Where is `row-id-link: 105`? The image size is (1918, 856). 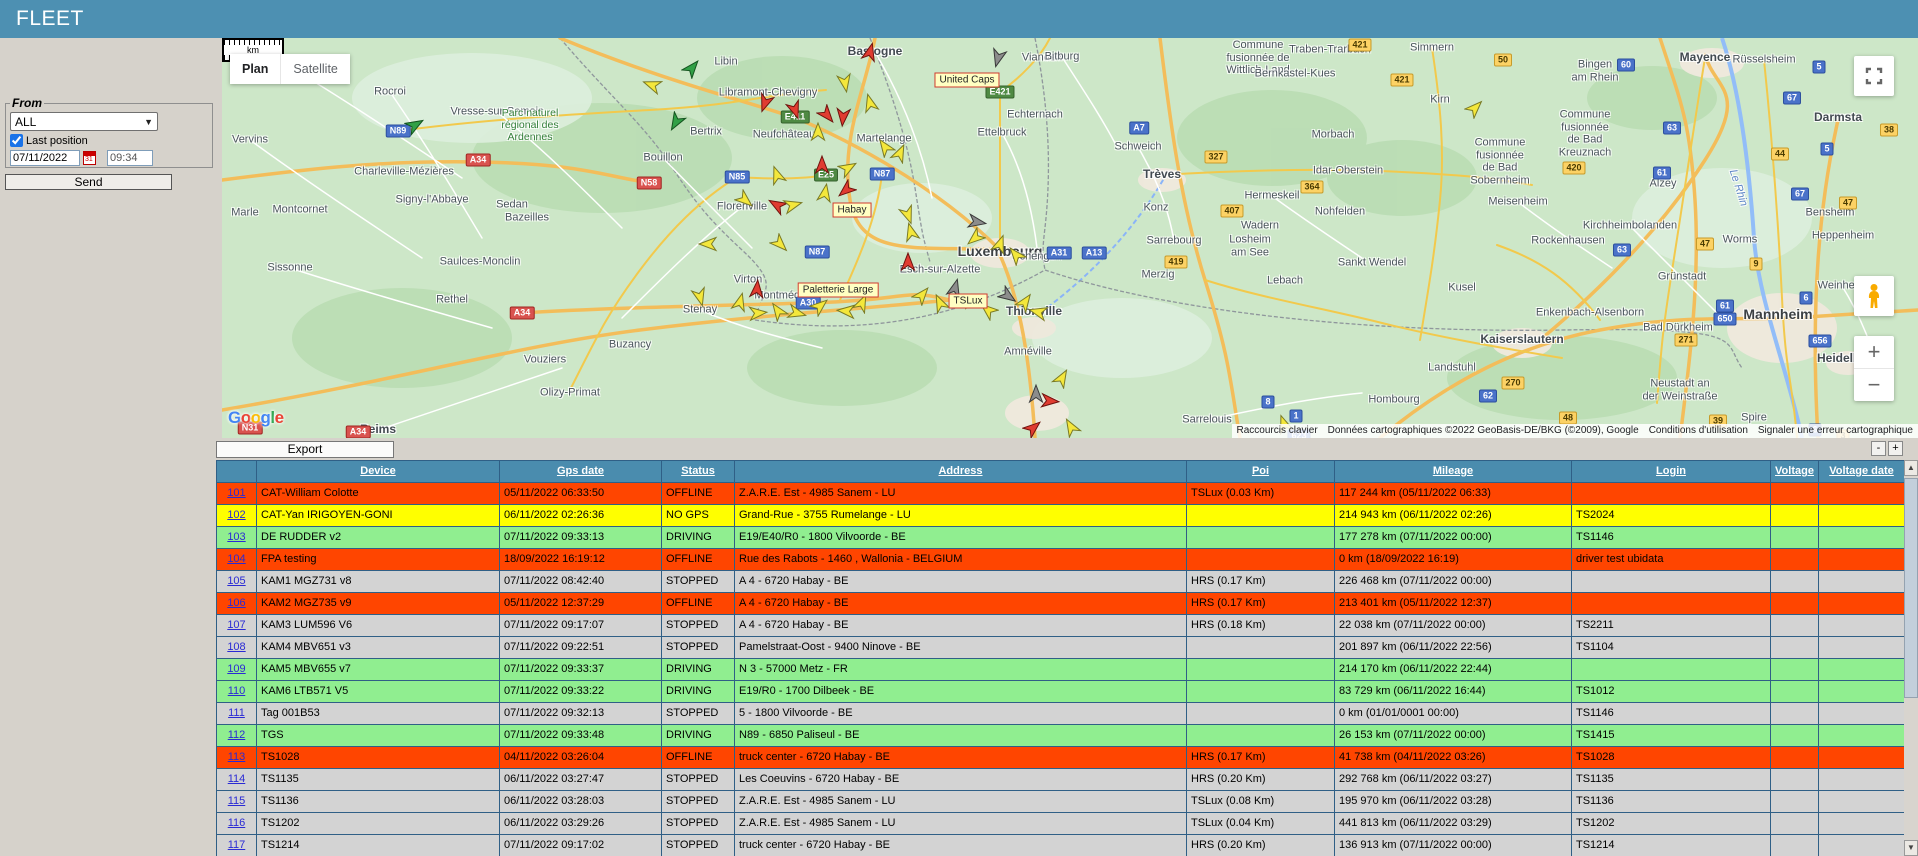
row-id-link: 105 is located at coordinates (236, 581).